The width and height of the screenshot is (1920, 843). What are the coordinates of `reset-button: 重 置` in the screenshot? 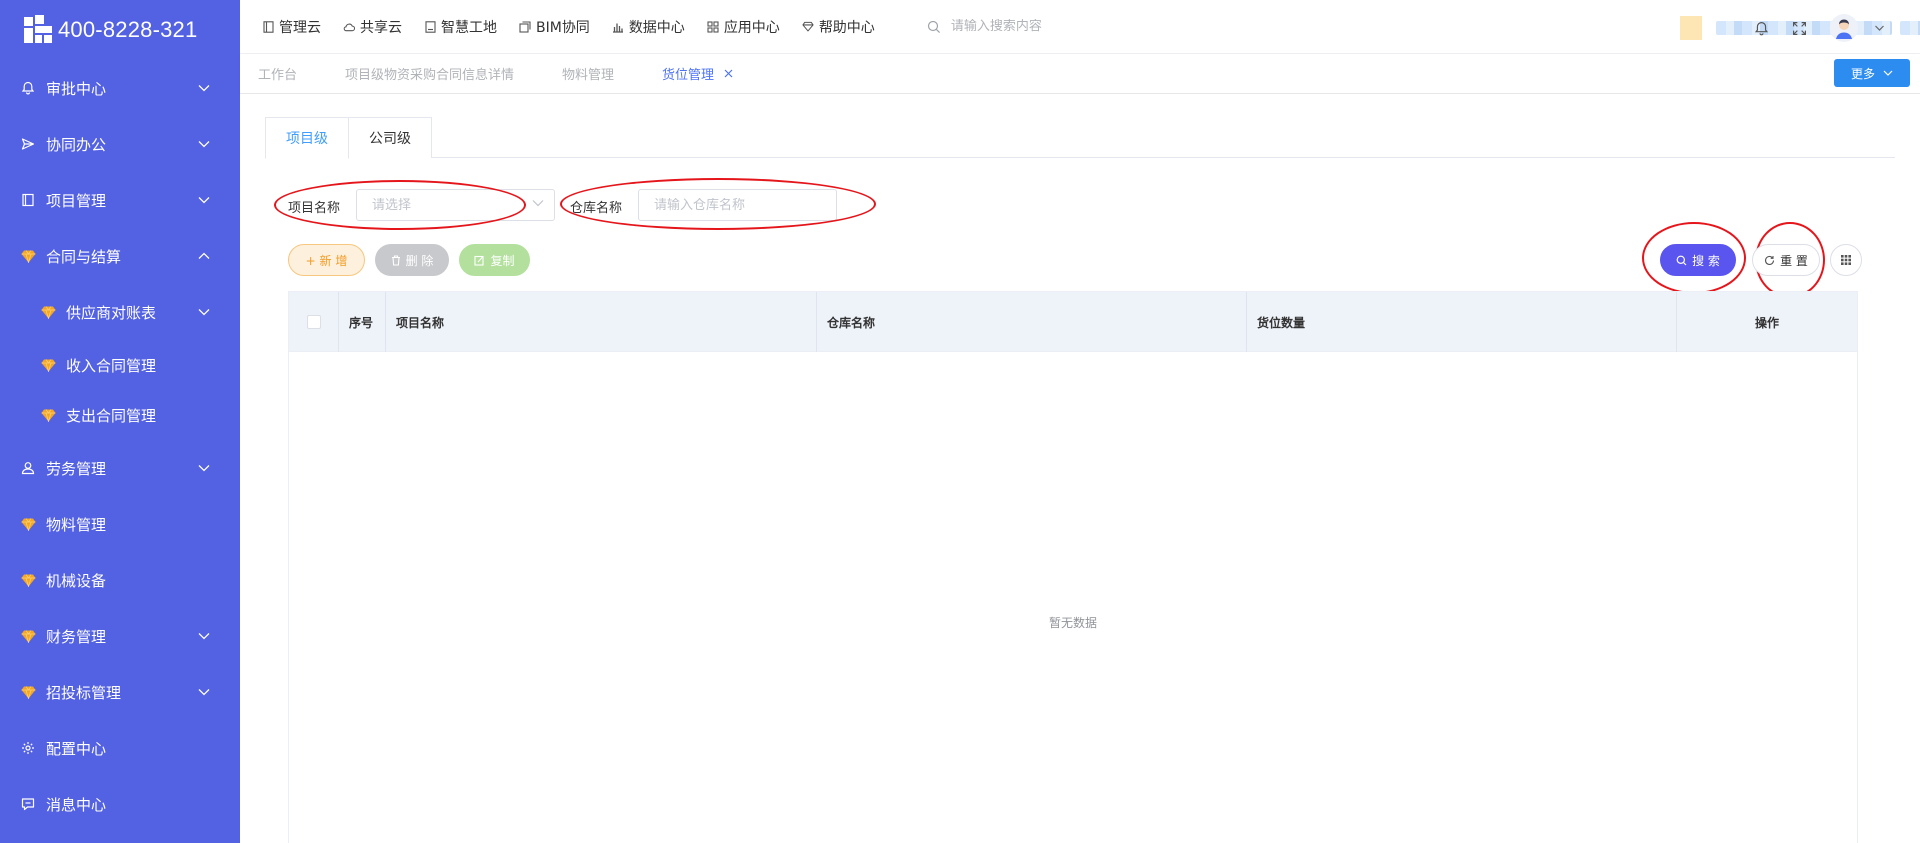 It's located at (1786, 260).